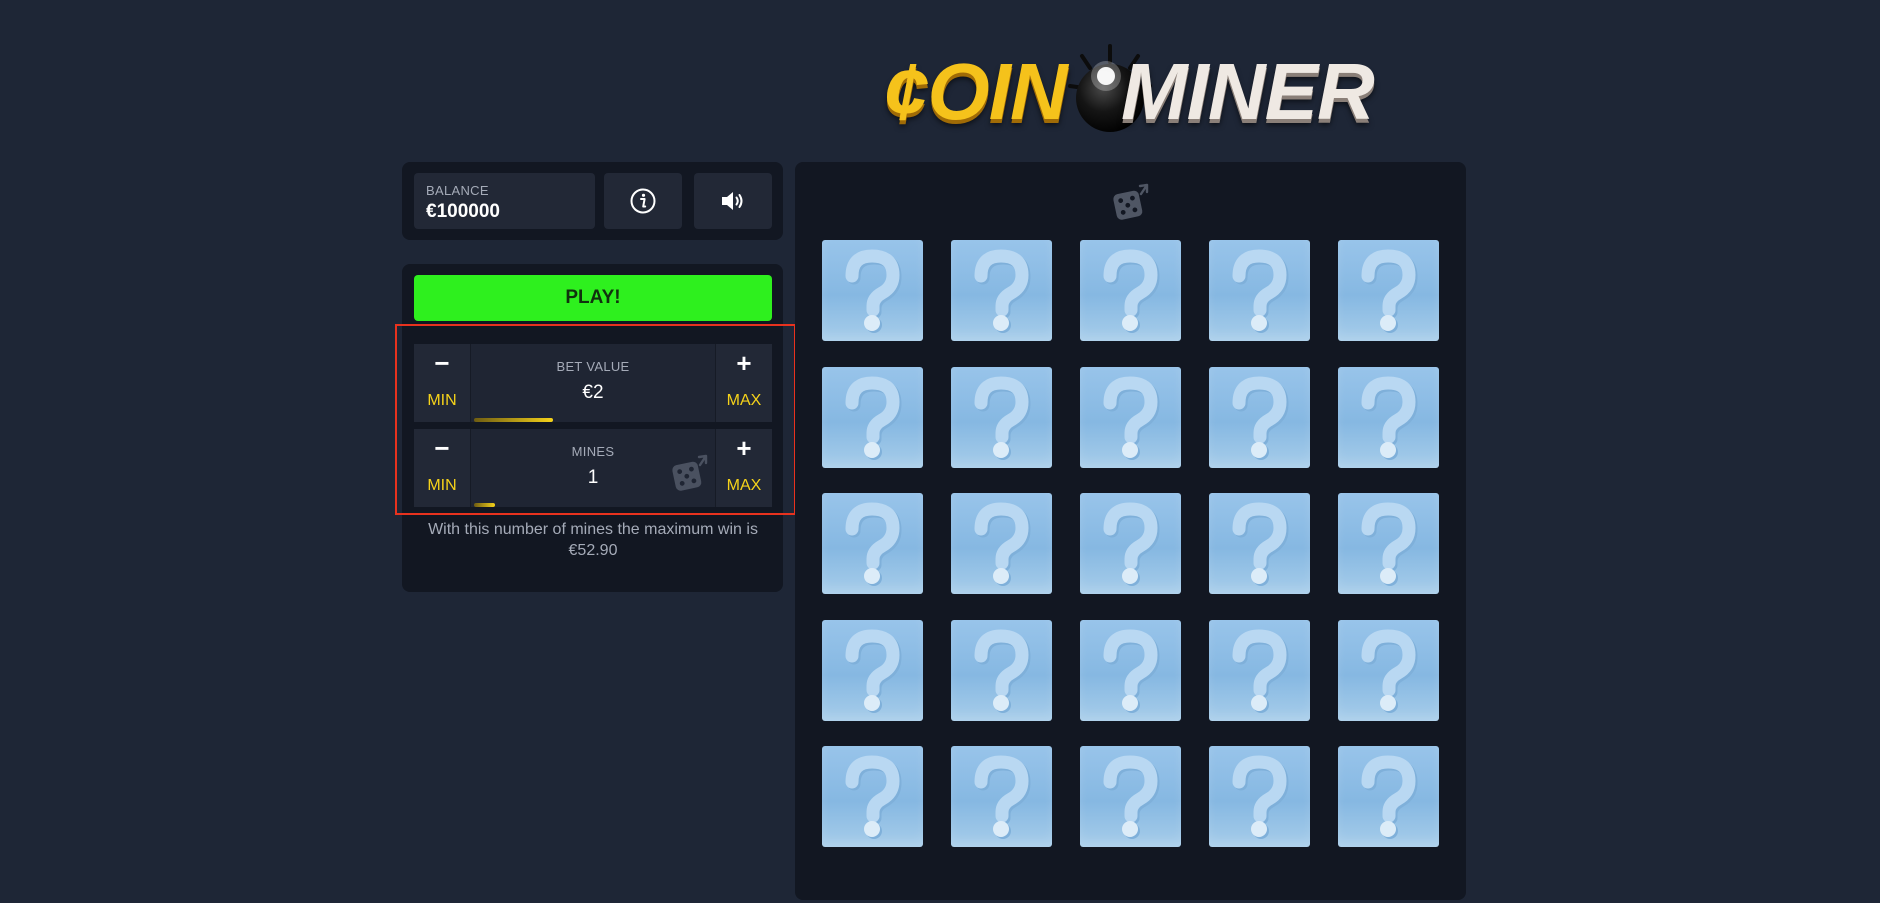 The image size is (1880, 903). I want to click on mines-min-label: MIN, so click(442, 486).